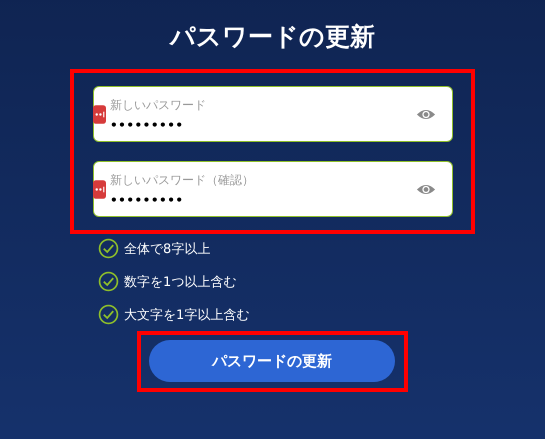 This screenshot has width=545, height=439. Describe the element at coordinates (158, 105) in the screenshot. I see `field-label: 新しいパスワード` at that location.